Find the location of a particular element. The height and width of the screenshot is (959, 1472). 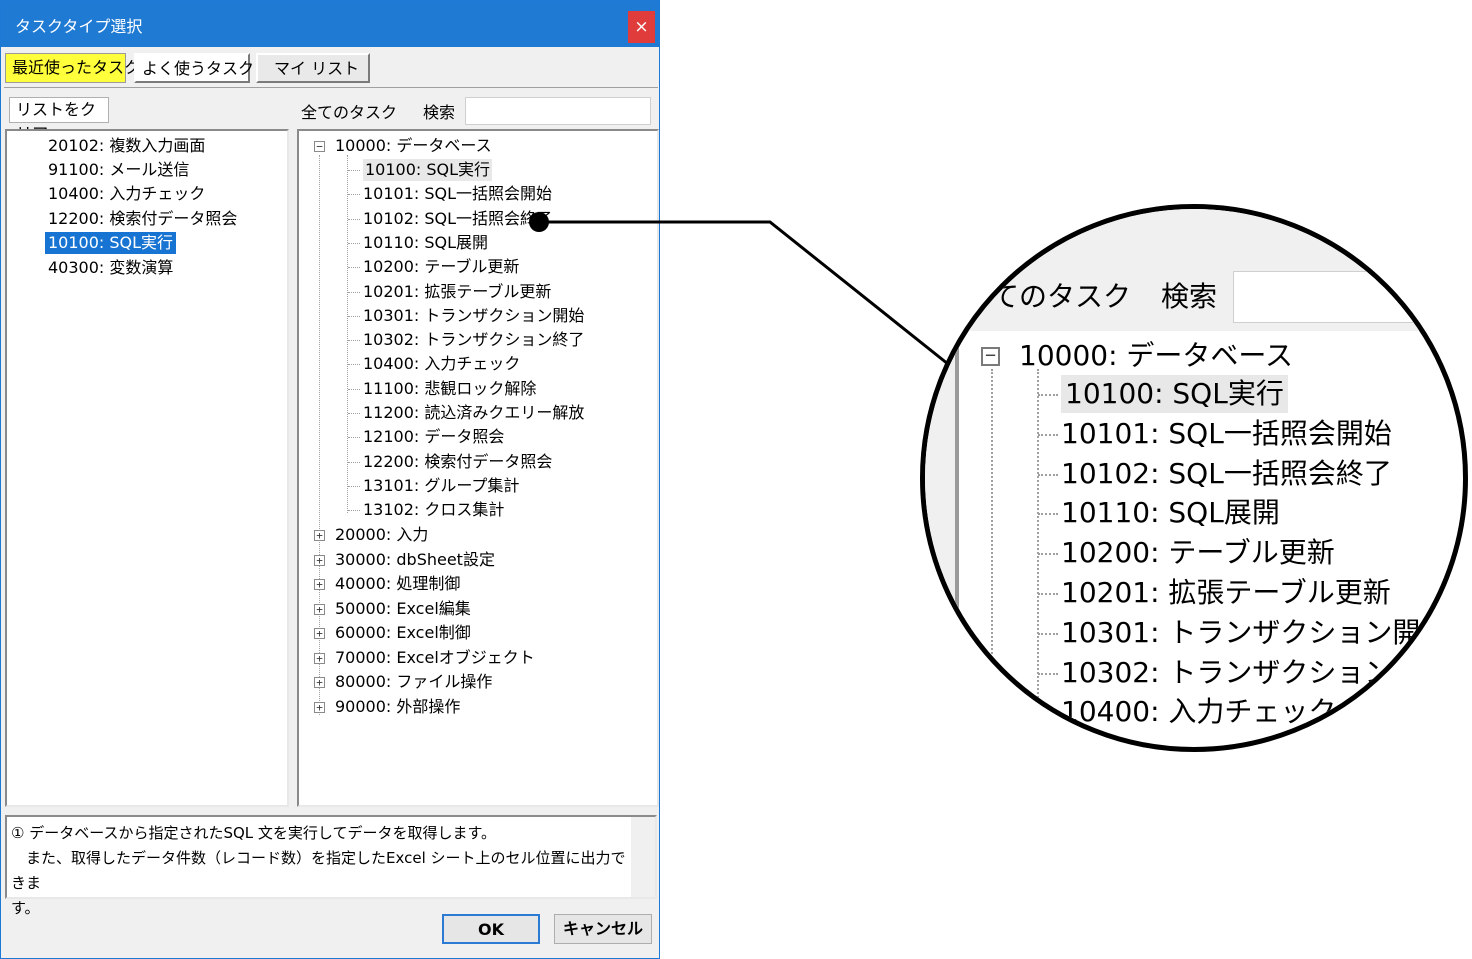

magnified-tree-node: 10201: 拡張テーブル更新 is located at coordinates (1226, 592).